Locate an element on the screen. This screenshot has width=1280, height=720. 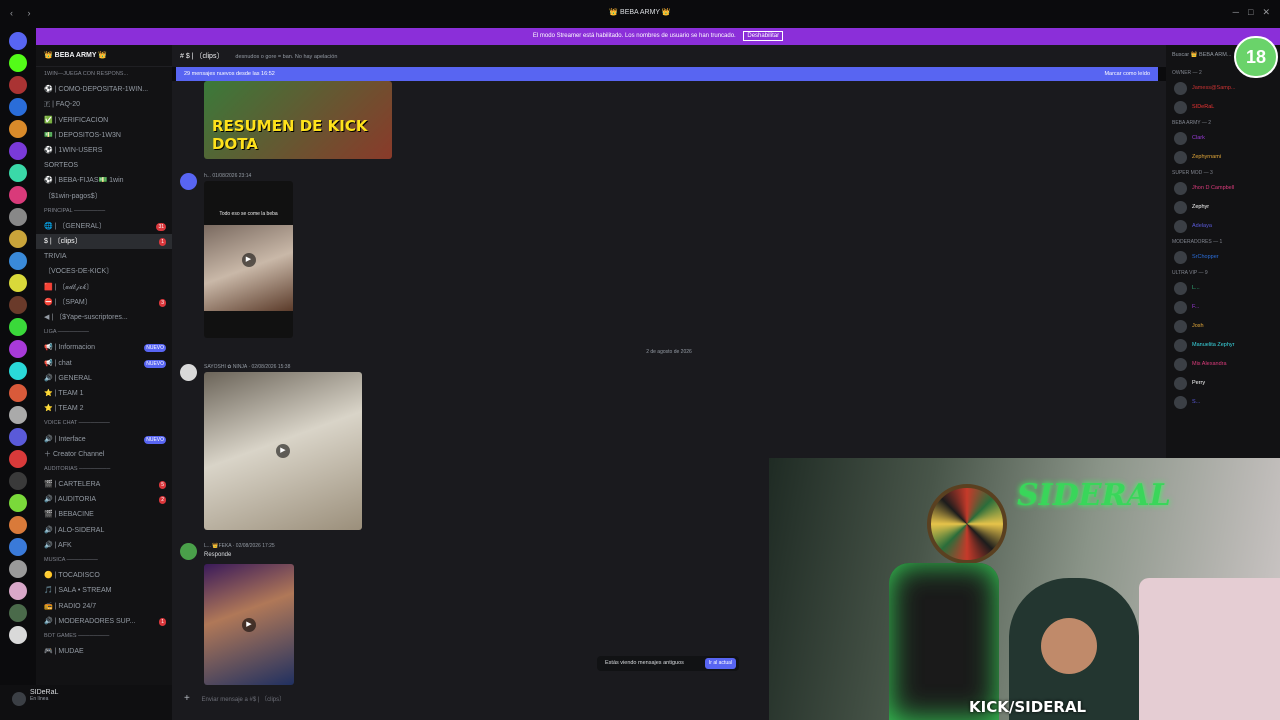
channel-item: 🎬 | CARTELERA 5 is located at coordinates (104, 484).